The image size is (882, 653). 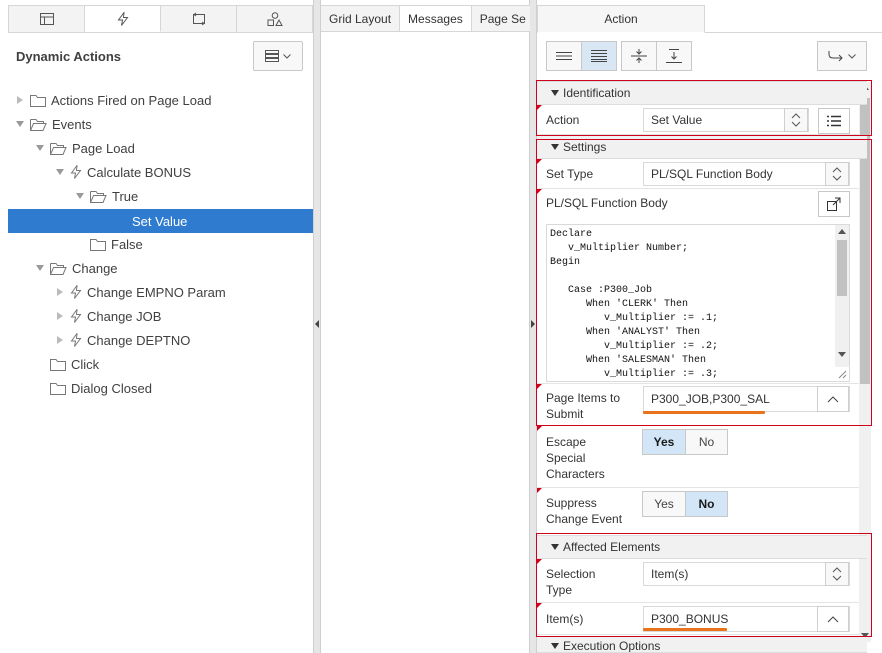 I want to click on property-label: Selection Type, so click(x=571, y=582).